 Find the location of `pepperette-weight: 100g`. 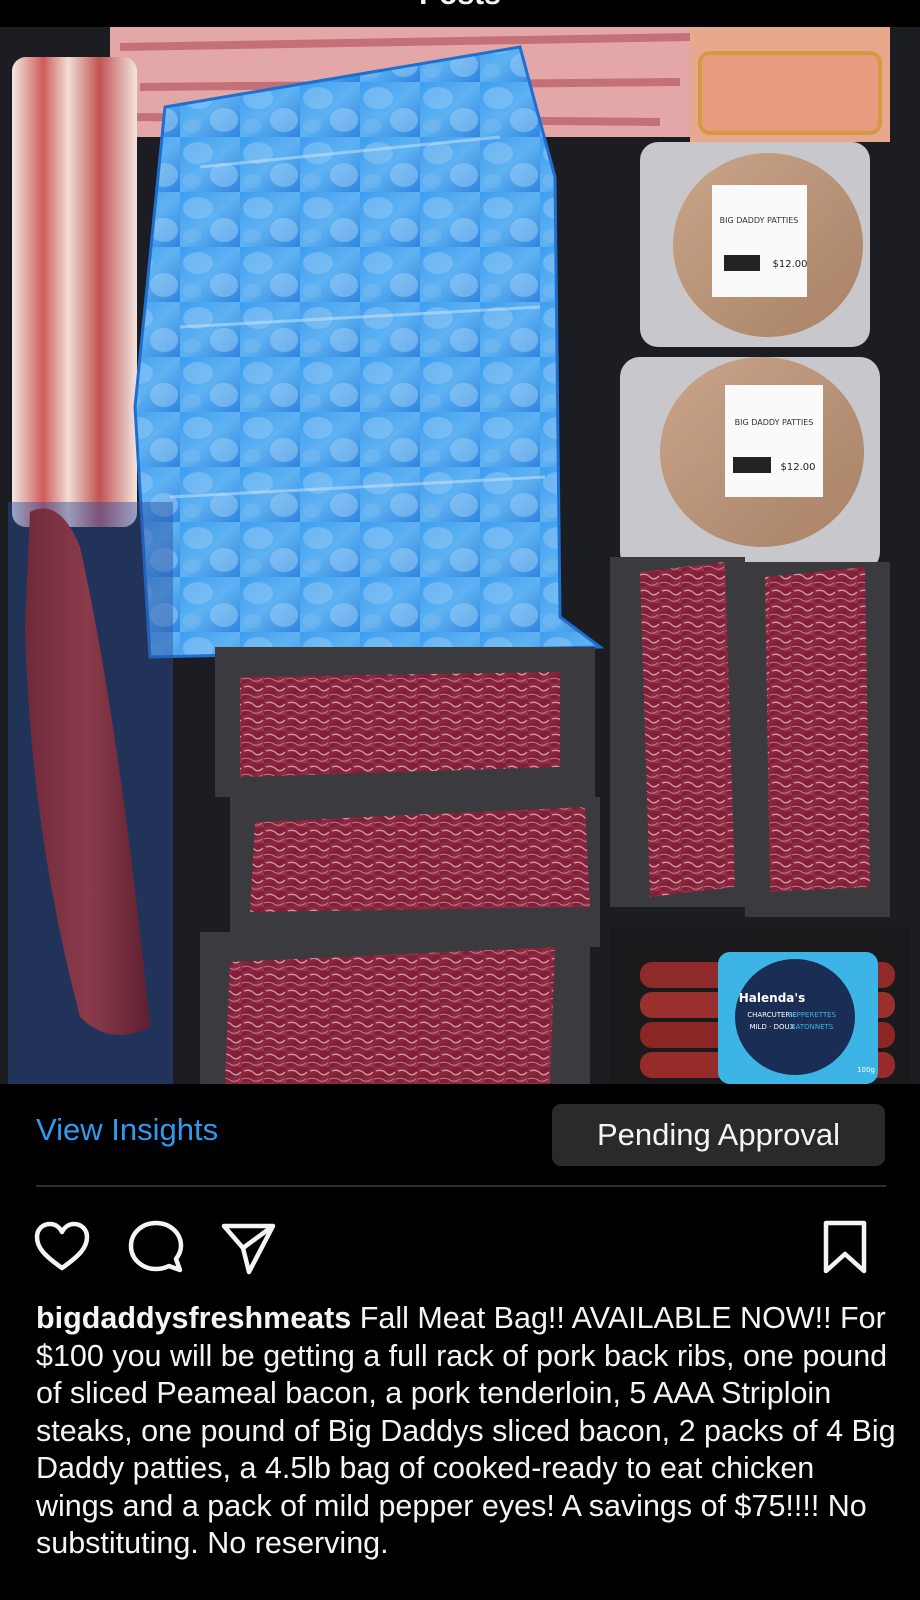

pepperette-weight: 100g is located at coordinates (866, 1070).